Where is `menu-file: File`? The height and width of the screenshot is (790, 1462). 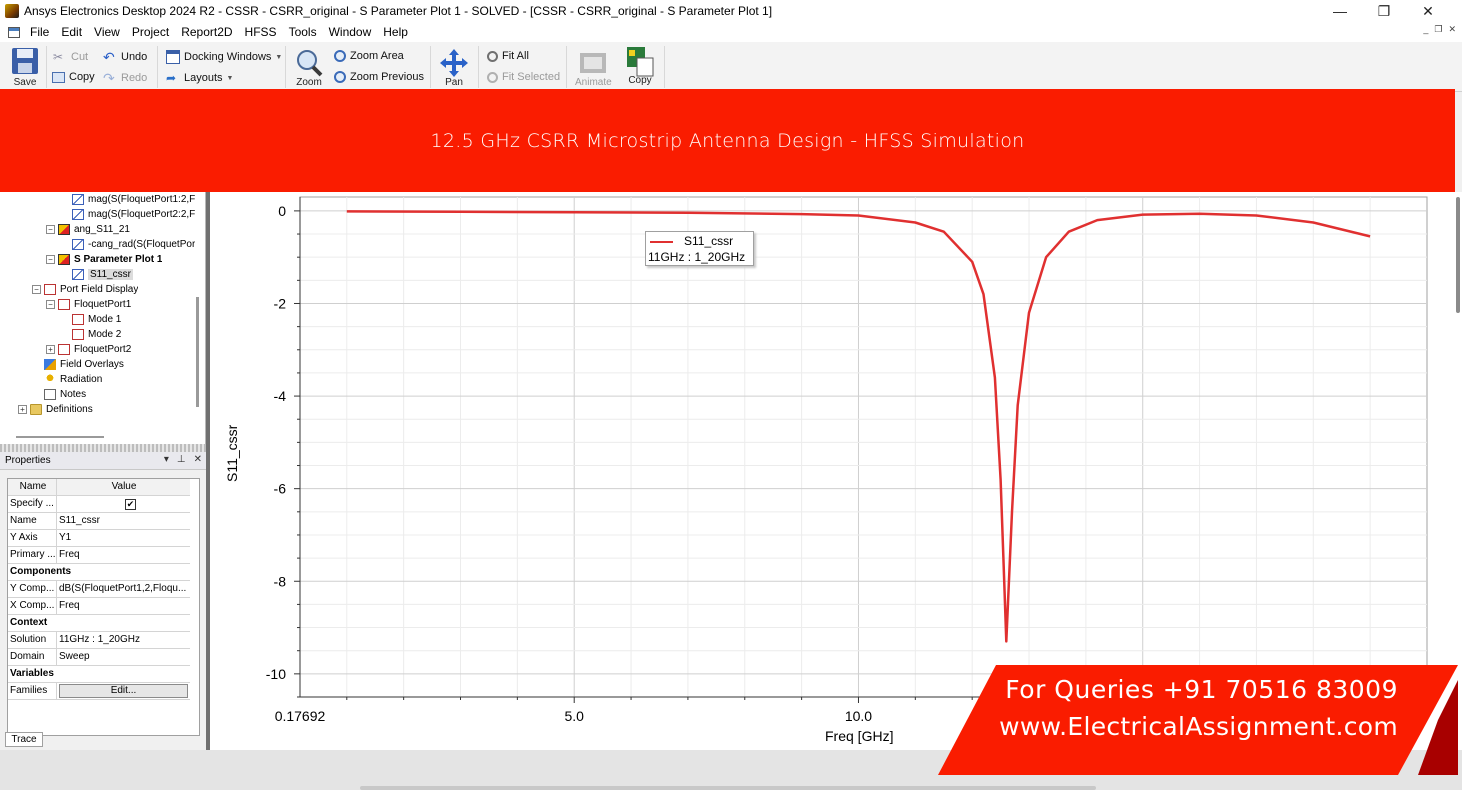 menu-file: File is located at coordinates (41, 32).